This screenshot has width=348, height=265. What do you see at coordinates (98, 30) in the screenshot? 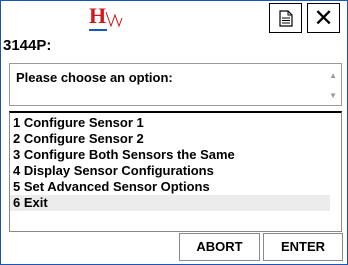
I see `logo-underline` at bounding box center [98, 30].